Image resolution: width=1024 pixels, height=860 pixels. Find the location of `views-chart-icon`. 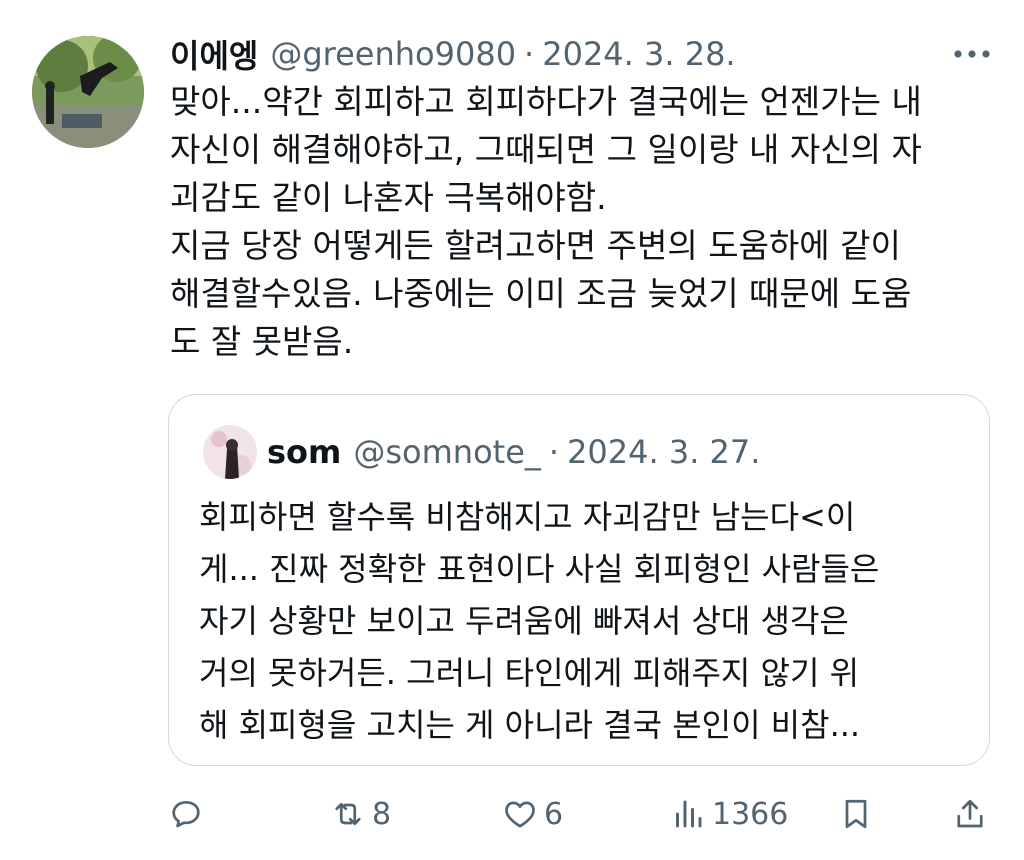

views-chart-icon is located at coordinates (689, 814).